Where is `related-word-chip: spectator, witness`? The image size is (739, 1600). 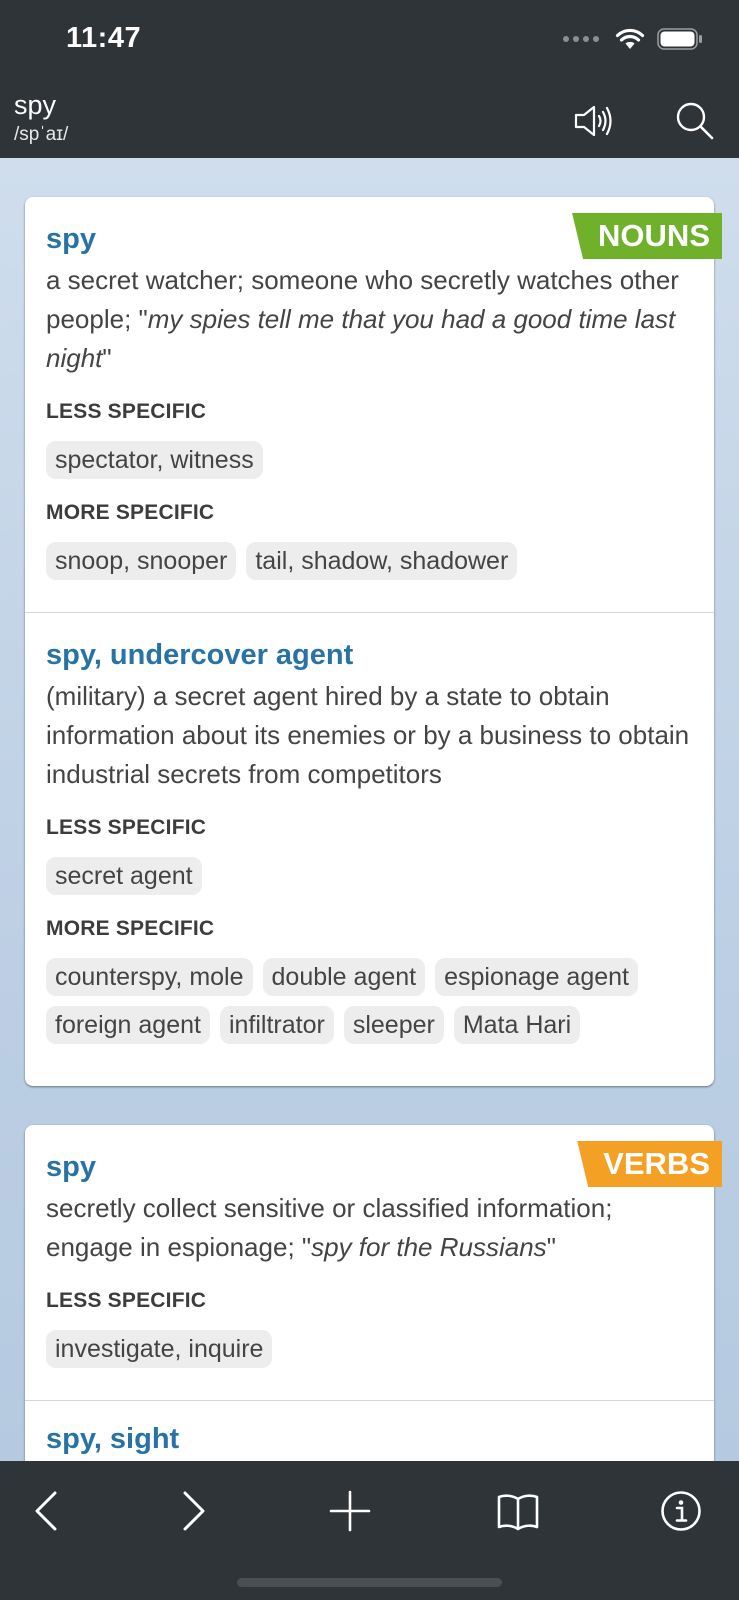
related-word-chip: spectator, witness is located at coordinates (154, 460).